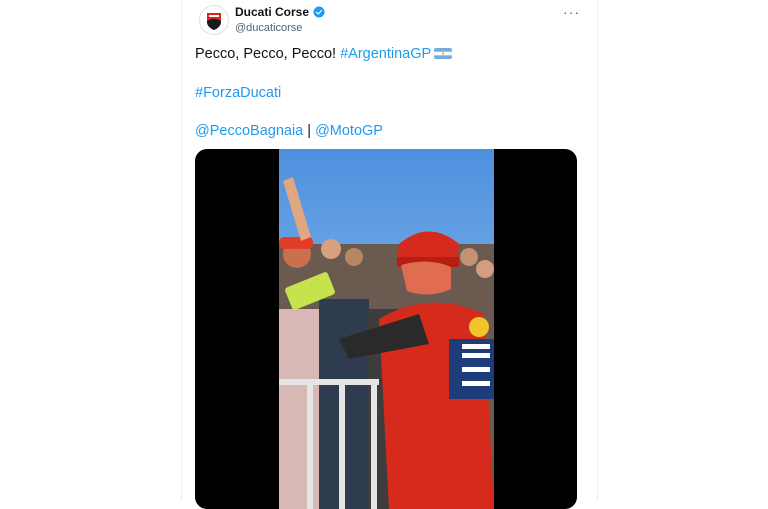  I want to click on tweet-text-line-1: Pecco, Pecco, Pecco! #ArgentinaGP, so click(324, 54).